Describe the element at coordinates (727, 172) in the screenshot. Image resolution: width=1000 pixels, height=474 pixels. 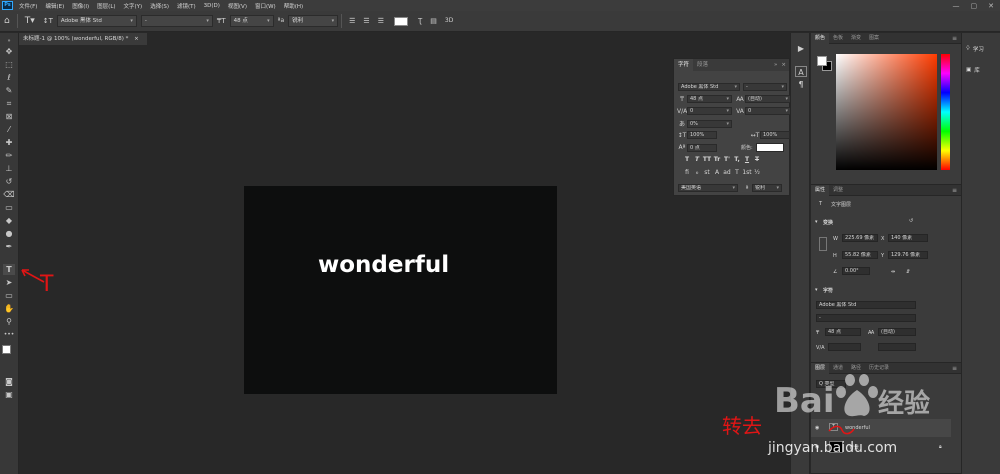
I see `titling-button: ad` at that location.